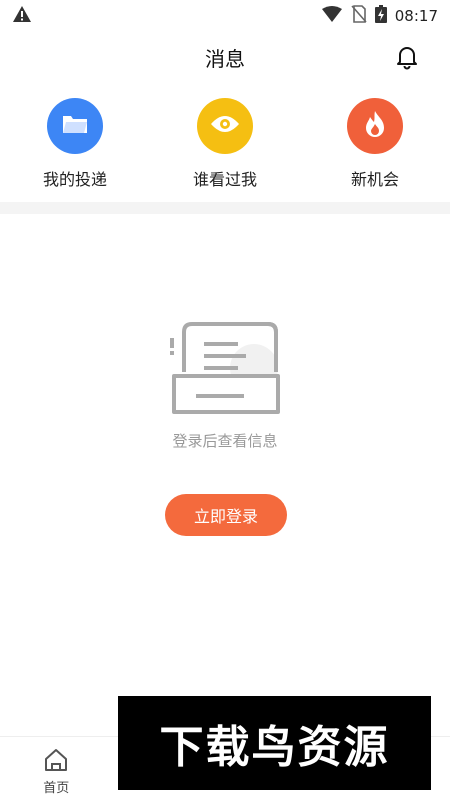 Image resolution: width=450 pixels, height=801 pixels. What do you see at coordinates (224, 179) in the screenshot?
I see `shortcut-label: 谁看过我` at bounding box center [224, 179].